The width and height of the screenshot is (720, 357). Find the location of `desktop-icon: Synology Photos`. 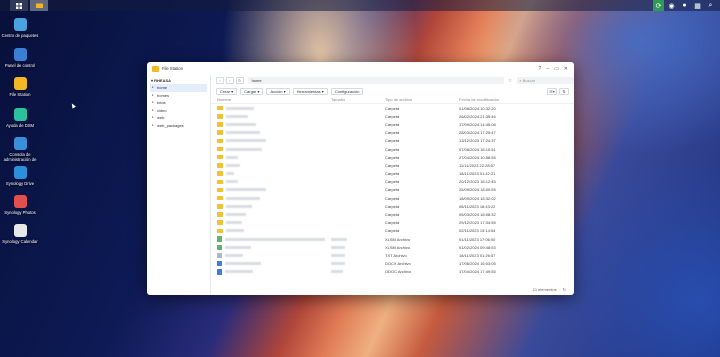

desktop-icon: Synology Photos is located at coordinates (20, 205).